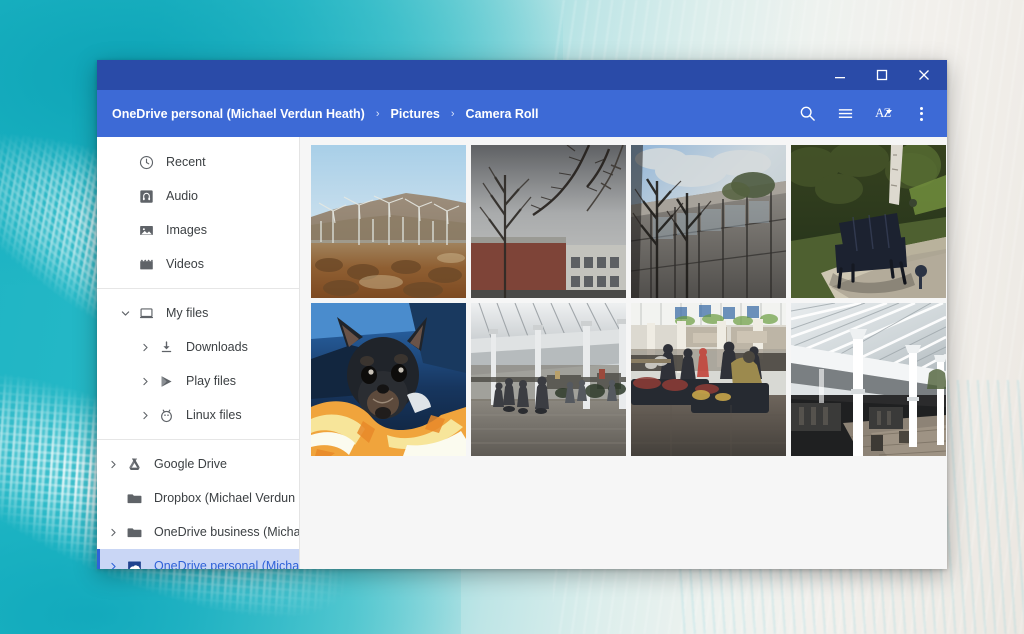 The width and height of the screenshot is (1024, 634). Describe the element at coordinates (146, 313) in the screenshot. I see `computer-icon` at that location.